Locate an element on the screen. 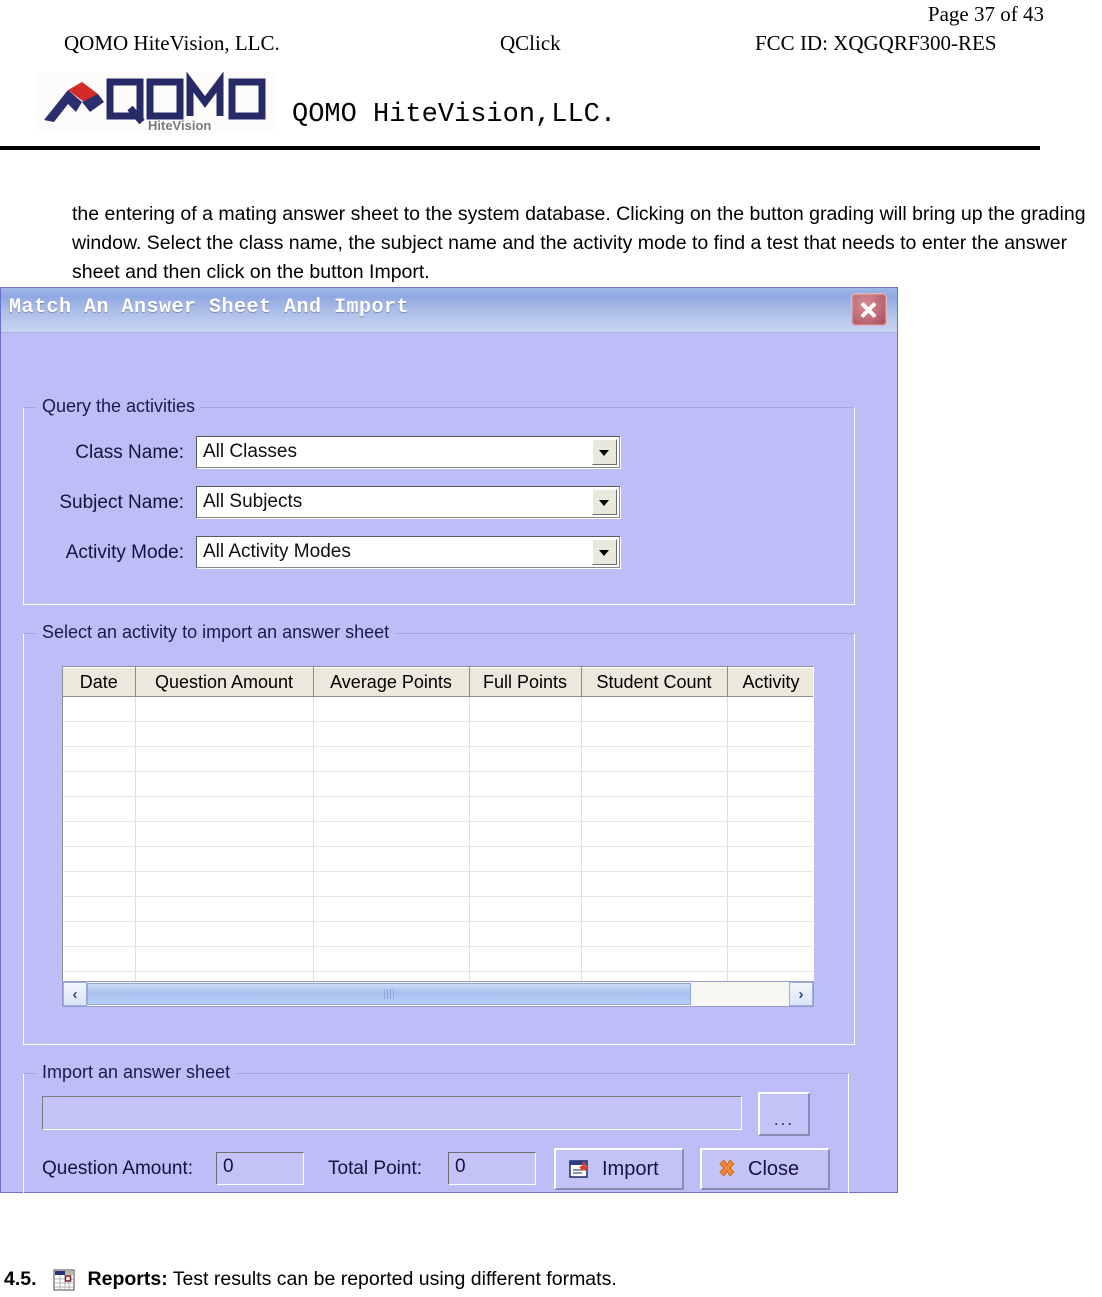 This screenshot has height=1297, width=1102. activity-mode-combobox: All Activity Modes is located at coordinates (408, 552).